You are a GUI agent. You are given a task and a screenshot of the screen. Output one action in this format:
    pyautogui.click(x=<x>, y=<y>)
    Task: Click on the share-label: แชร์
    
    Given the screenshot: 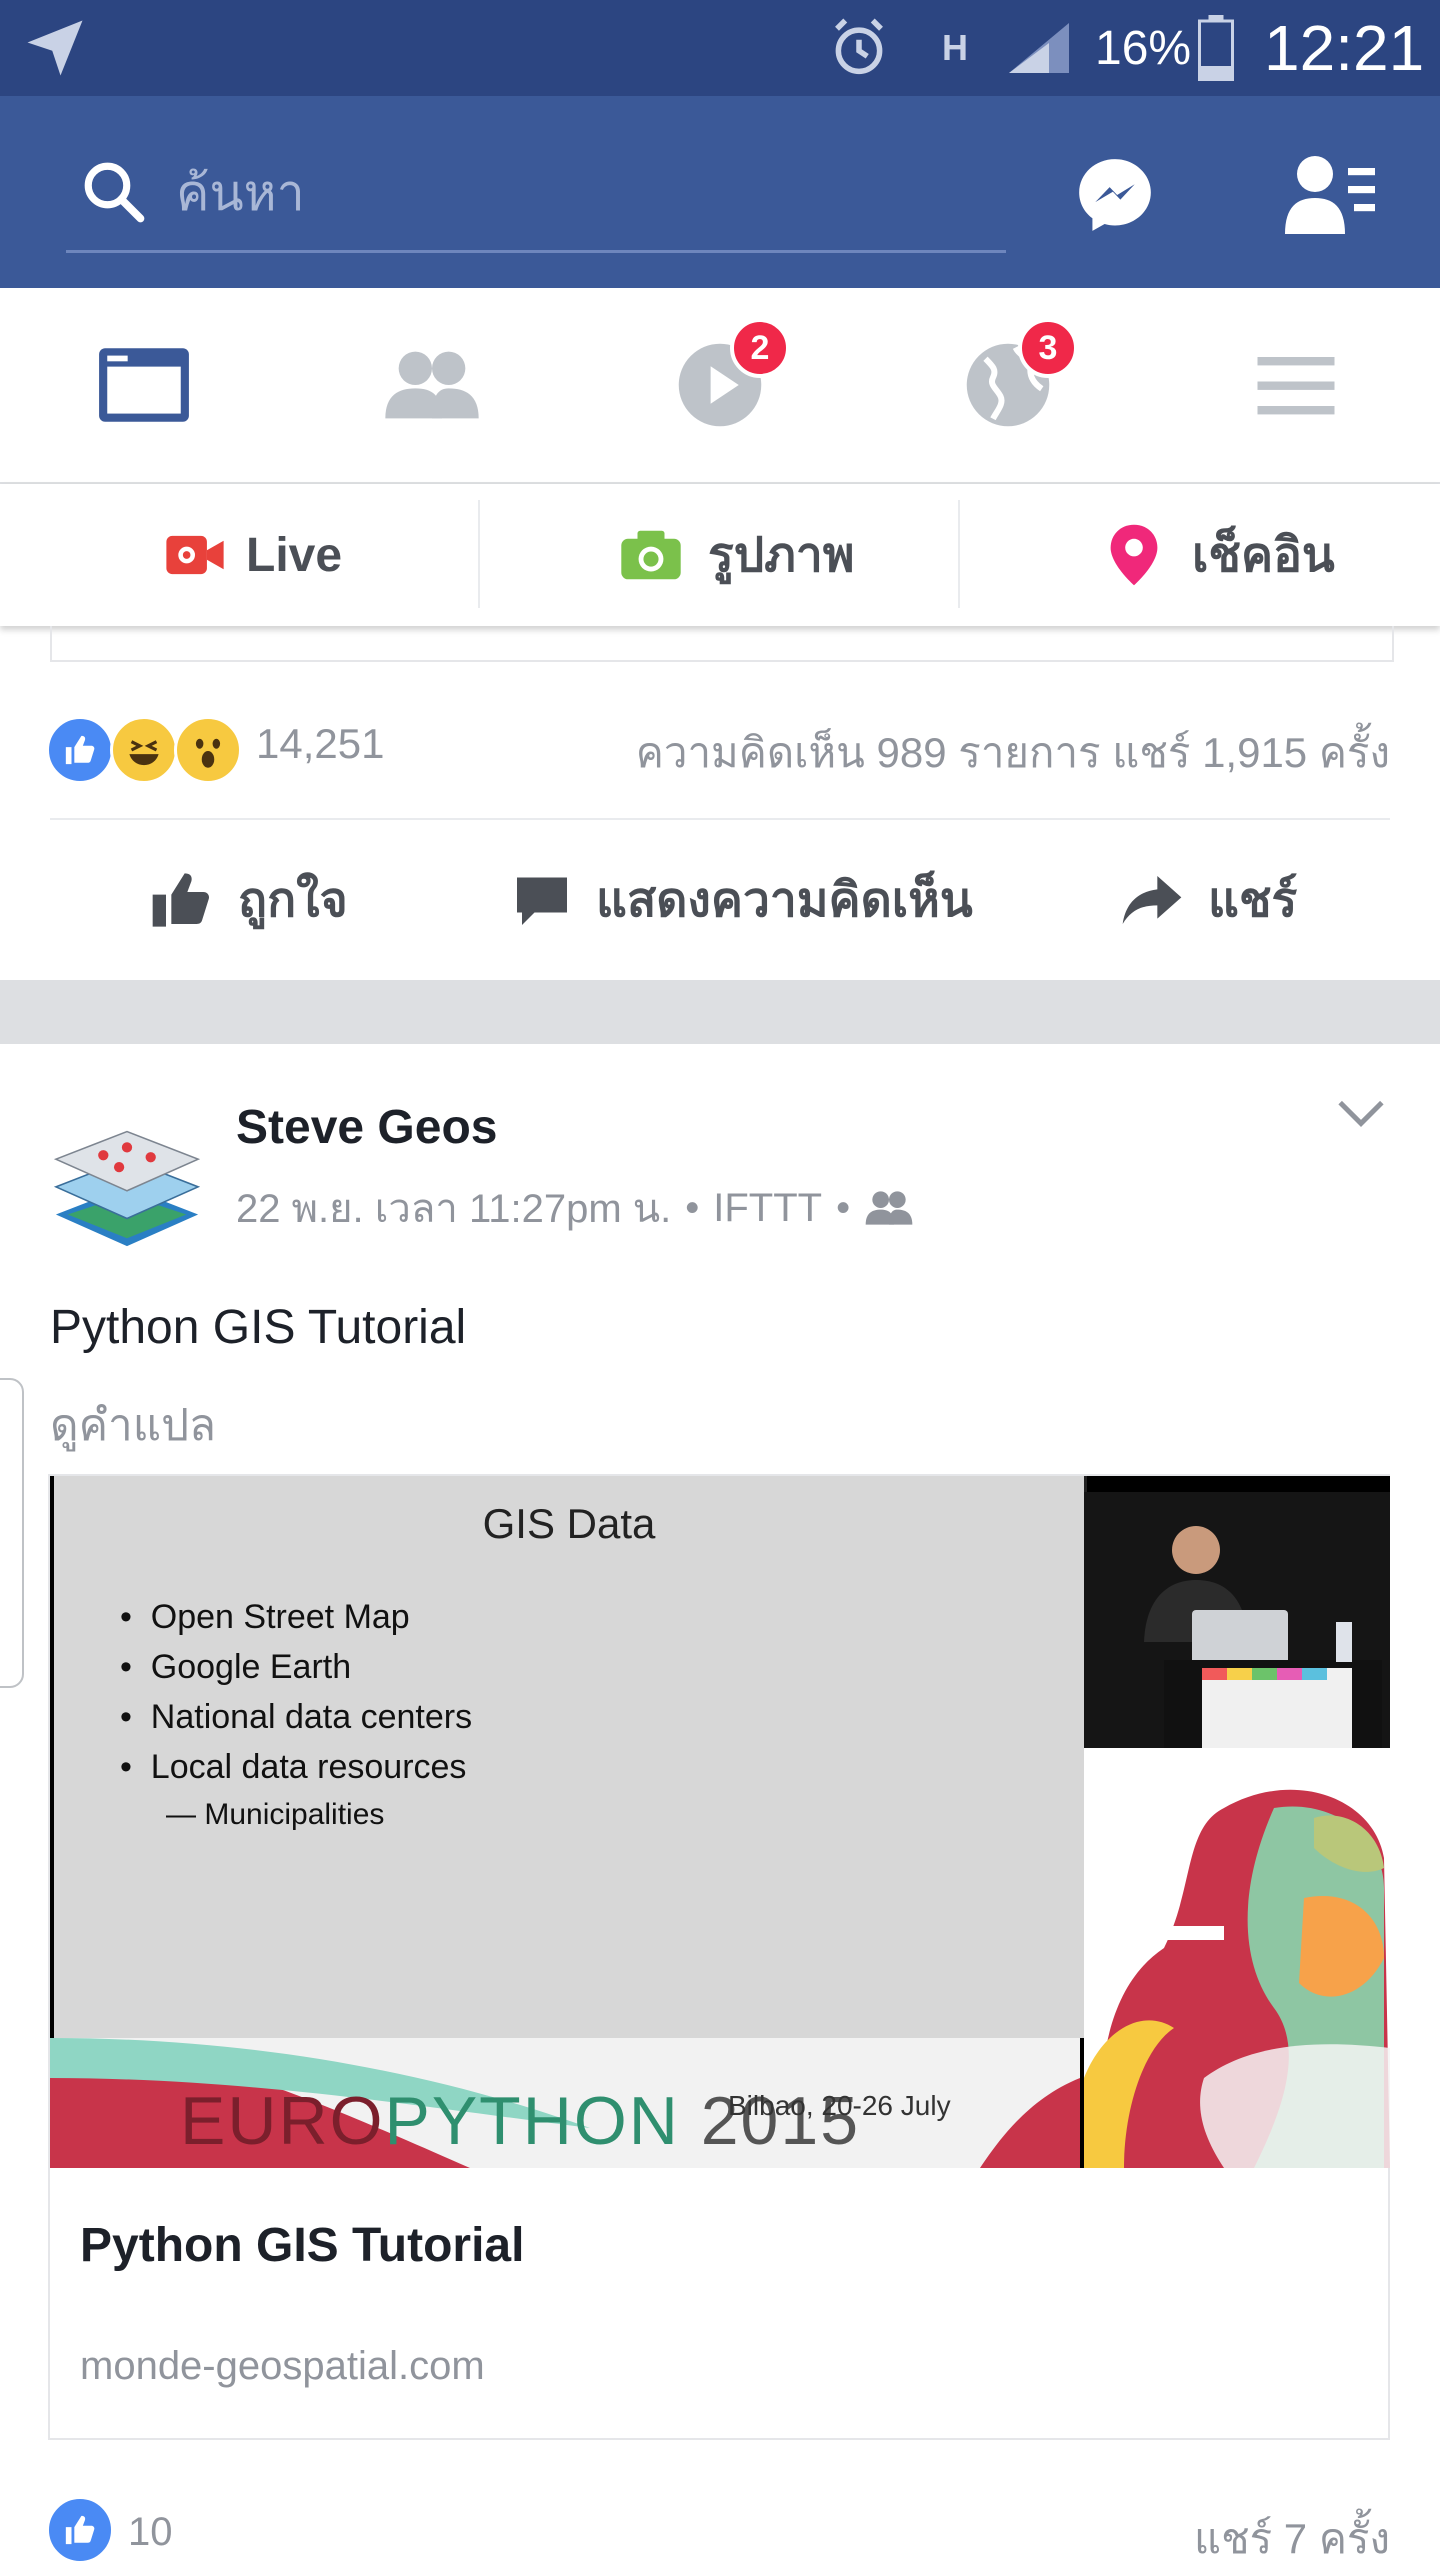 What is the action you would take?
    pyautogui.click(x=1253, y=900)
    